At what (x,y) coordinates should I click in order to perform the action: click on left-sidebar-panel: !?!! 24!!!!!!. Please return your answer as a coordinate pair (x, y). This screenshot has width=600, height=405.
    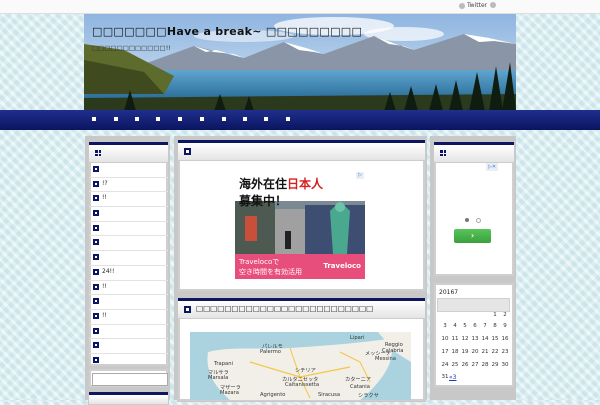
    Looking at the image, I should click on (128, 255).